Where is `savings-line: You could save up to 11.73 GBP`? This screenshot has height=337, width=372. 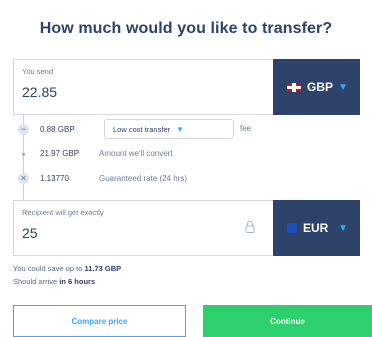
savings-line: You could save up to 11.73 GBP is located at coordinates (67, 268).